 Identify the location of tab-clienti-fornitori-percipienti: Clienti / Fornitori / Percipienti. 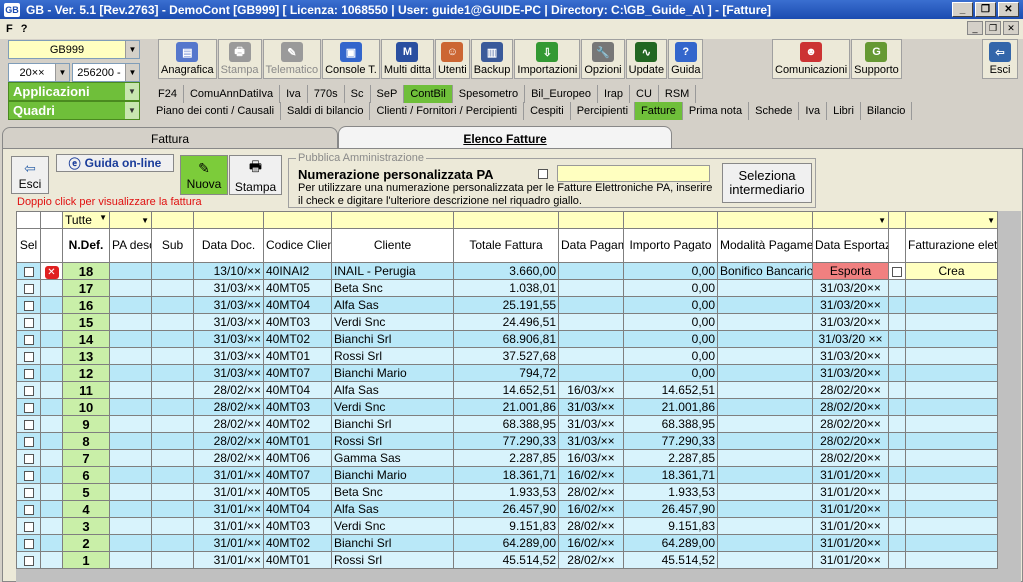
(447, 111).